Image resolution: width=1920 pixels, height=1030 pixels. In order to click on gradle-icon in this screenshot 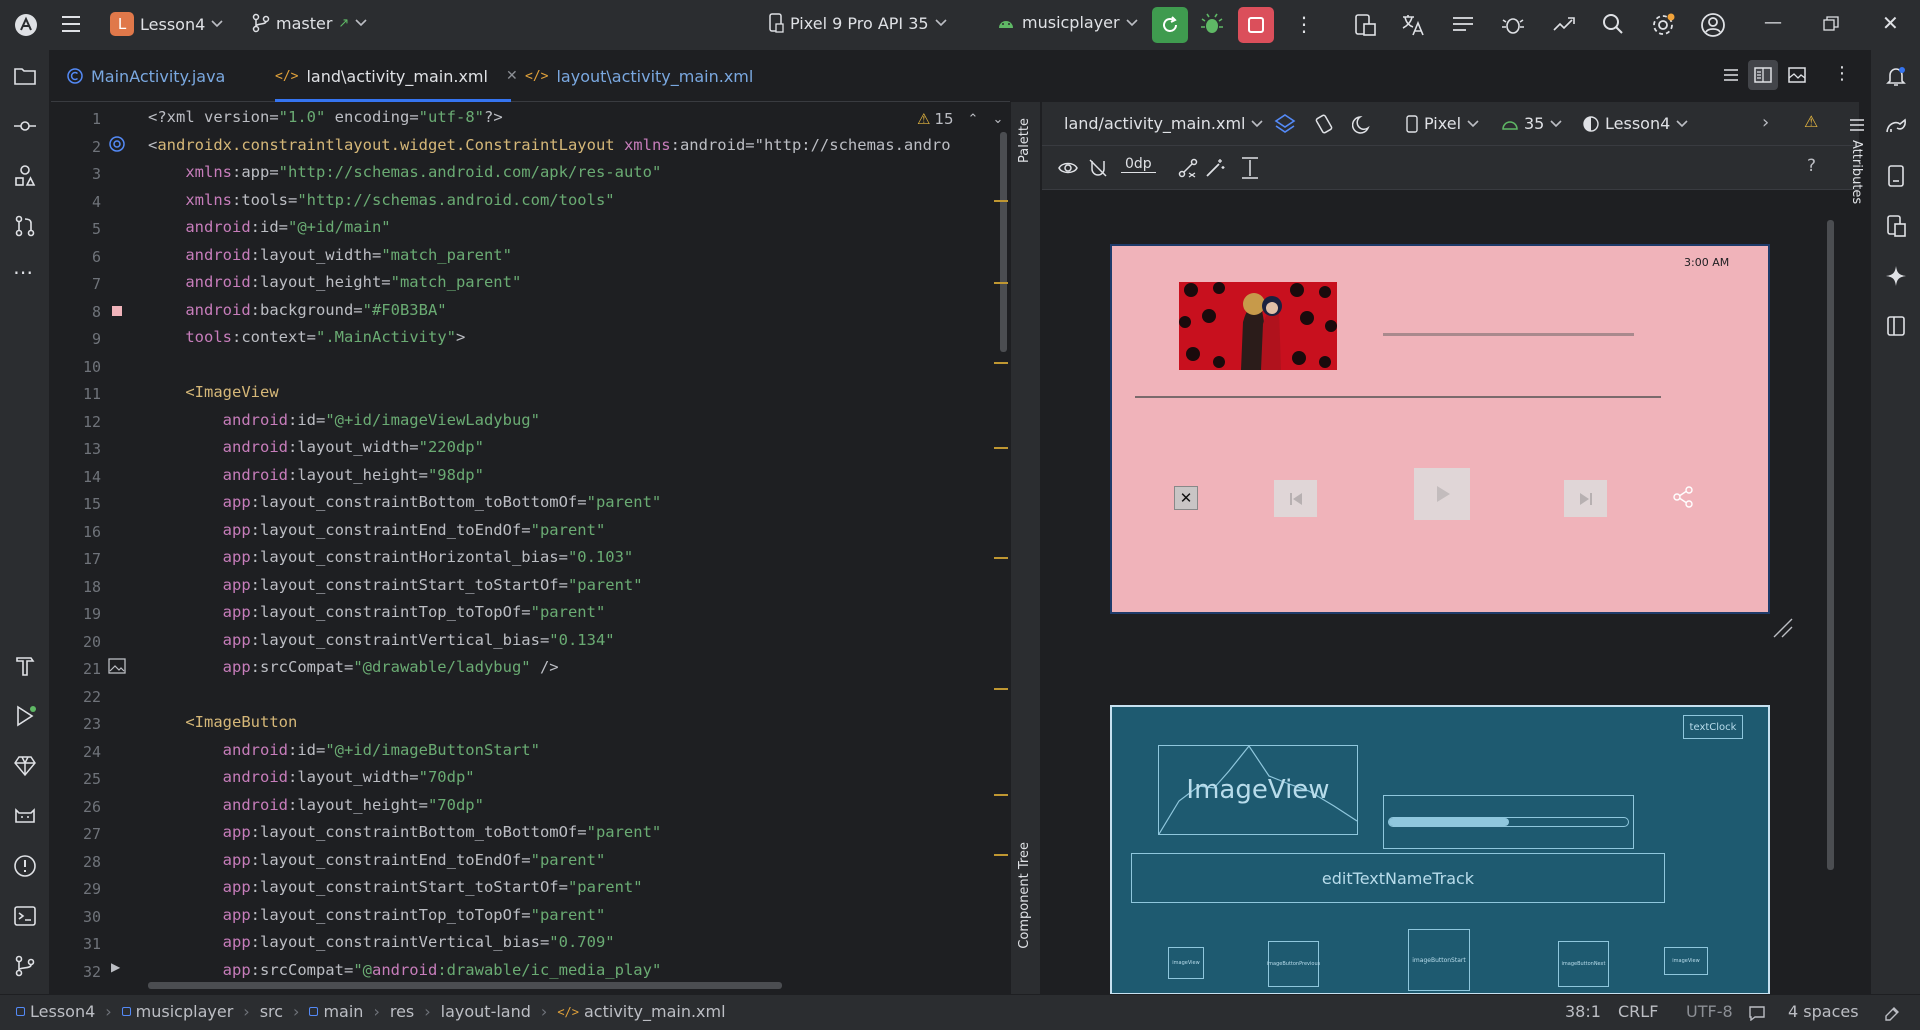, I will do `click(1896, 126)`.